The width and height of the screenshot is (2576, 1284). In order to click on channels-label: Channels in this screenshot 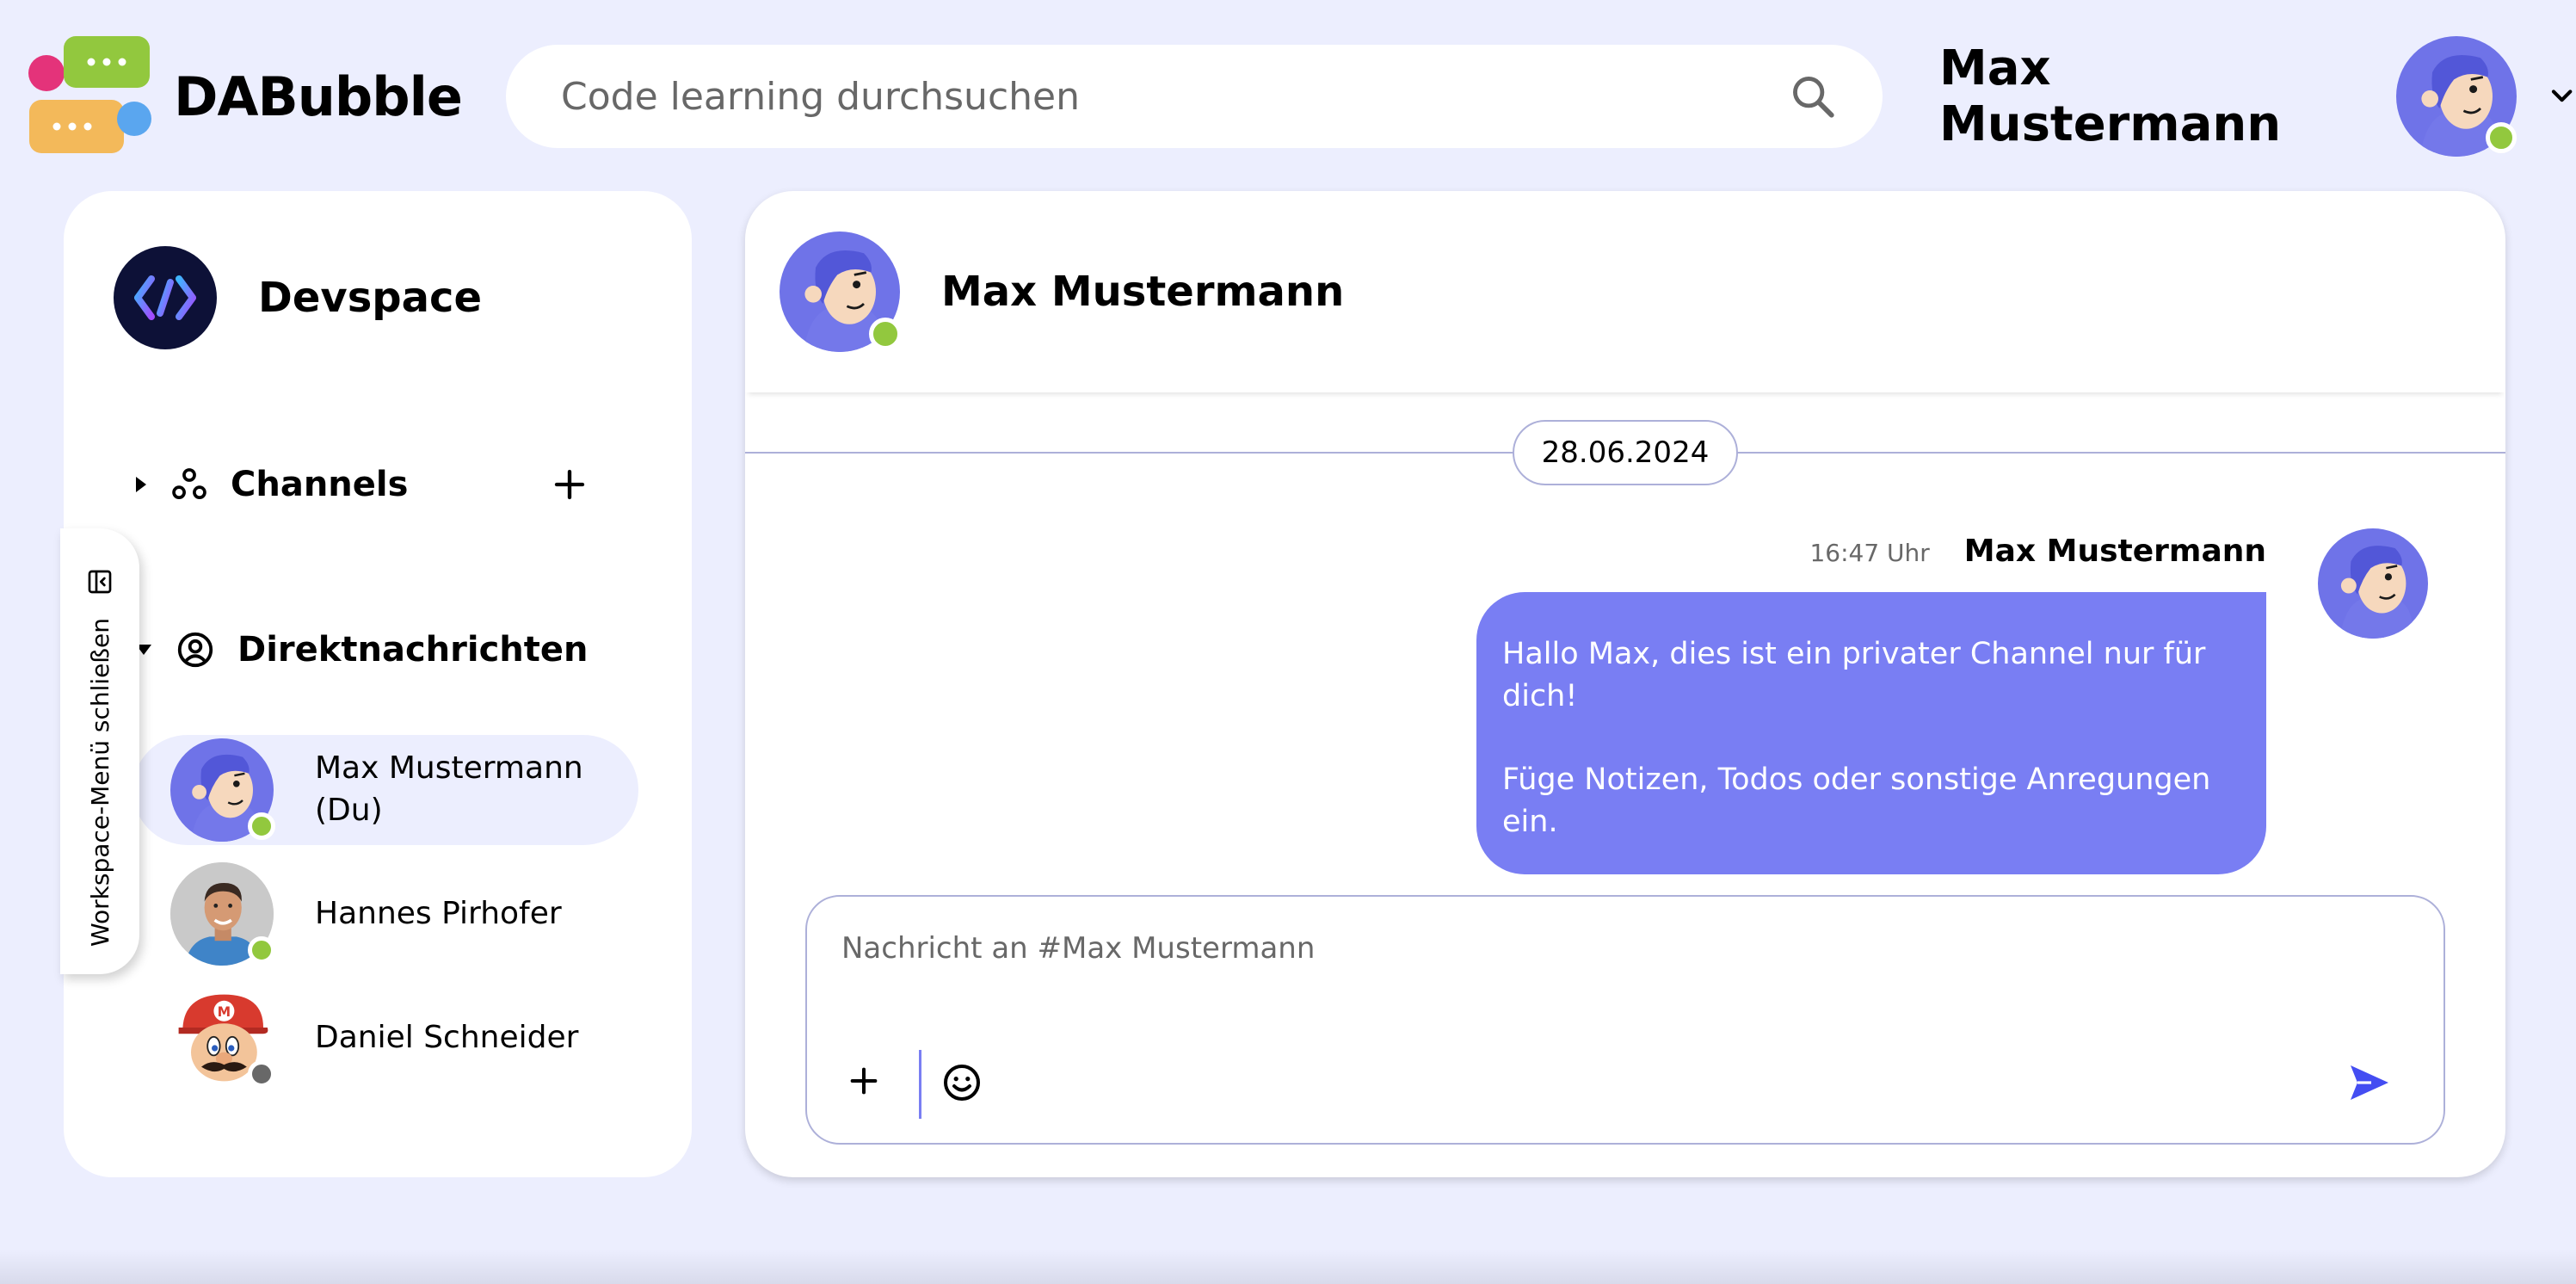, I will do `click(320, 484)`.